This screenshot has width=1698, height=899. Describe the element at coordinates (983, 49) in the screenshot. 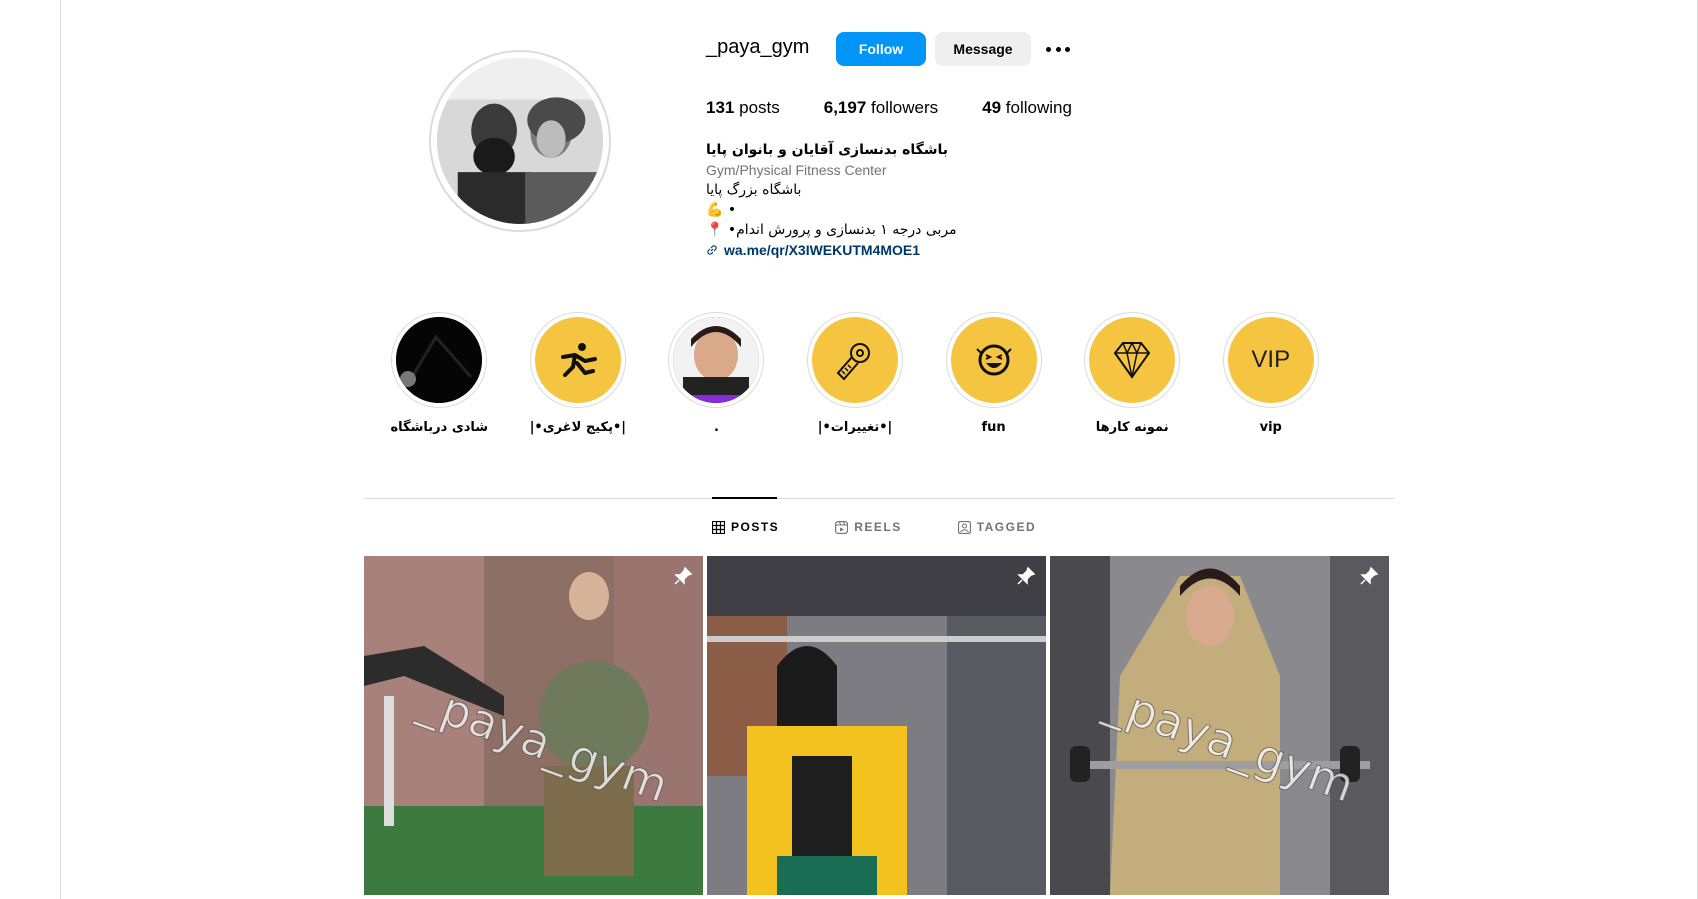

I see `message-button: Message` at that location.